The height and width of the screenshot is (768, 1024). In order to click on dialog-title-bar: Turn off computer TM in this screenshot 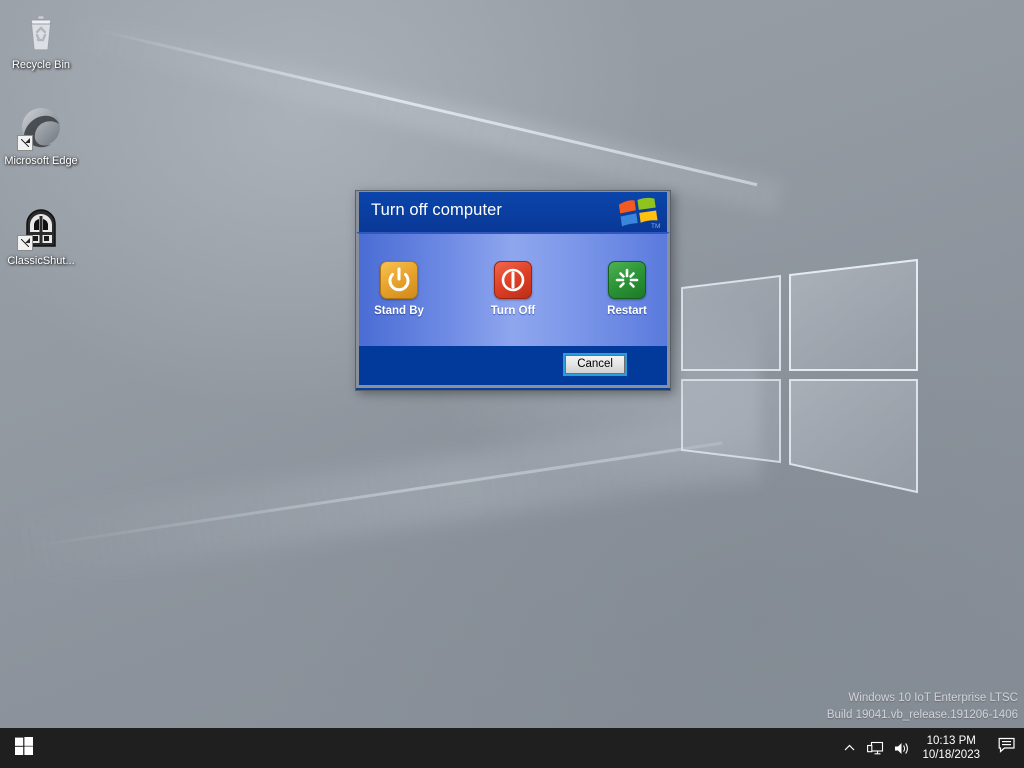, I will do `click(513, 211)`.